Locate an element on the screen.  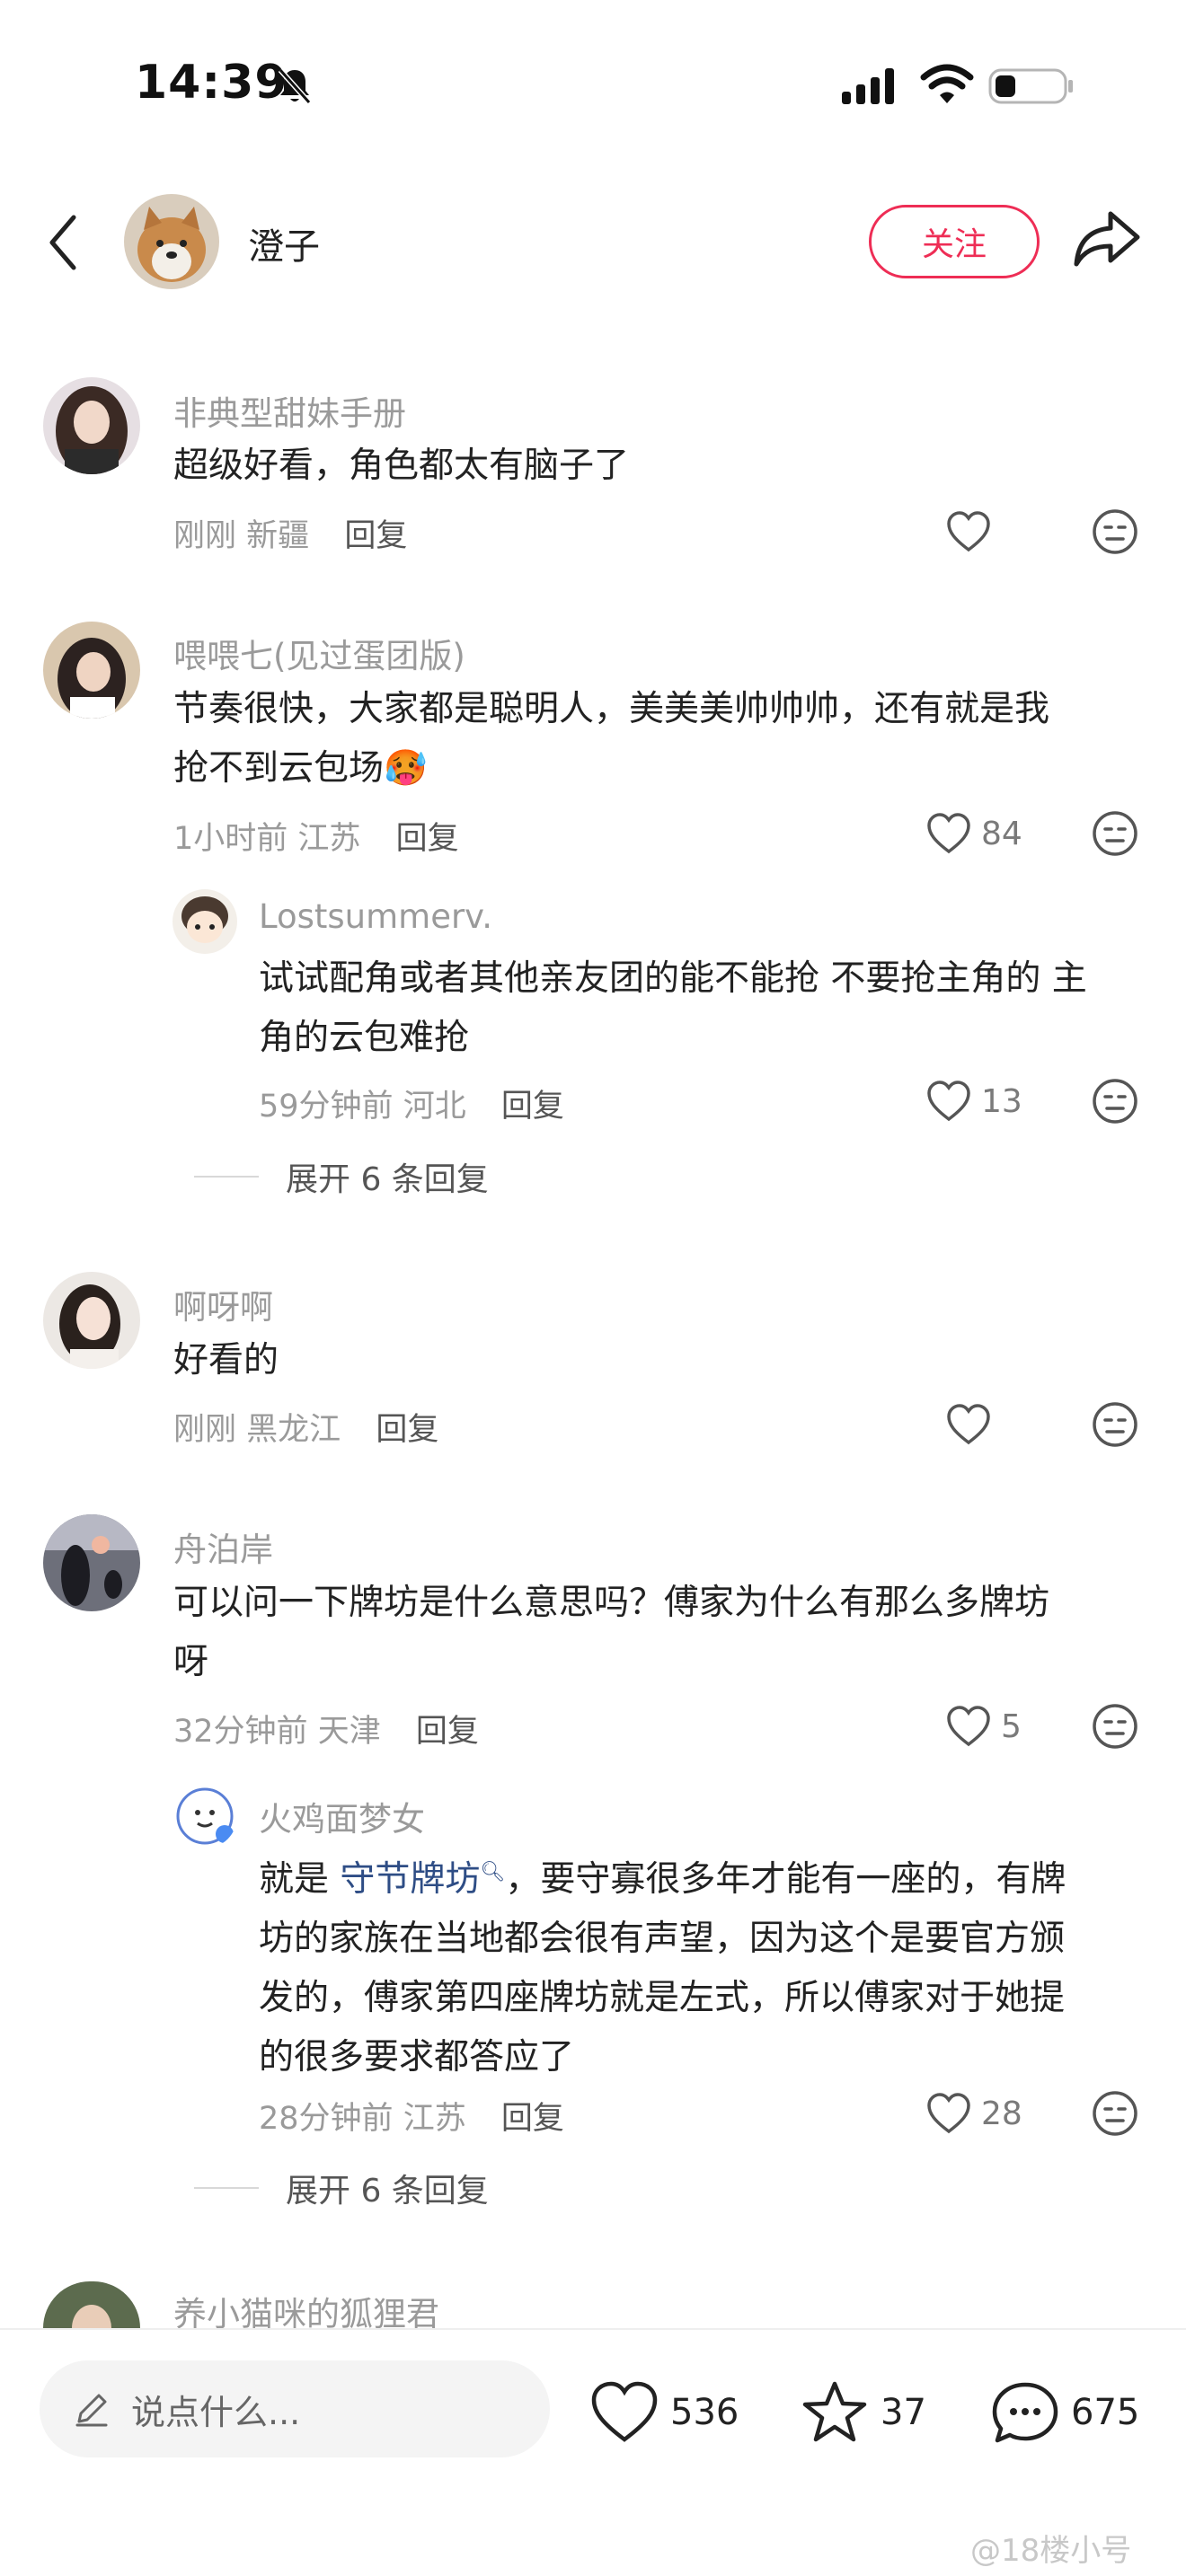
favorite-post-button: 37 is located at coordinates (863, 2412).